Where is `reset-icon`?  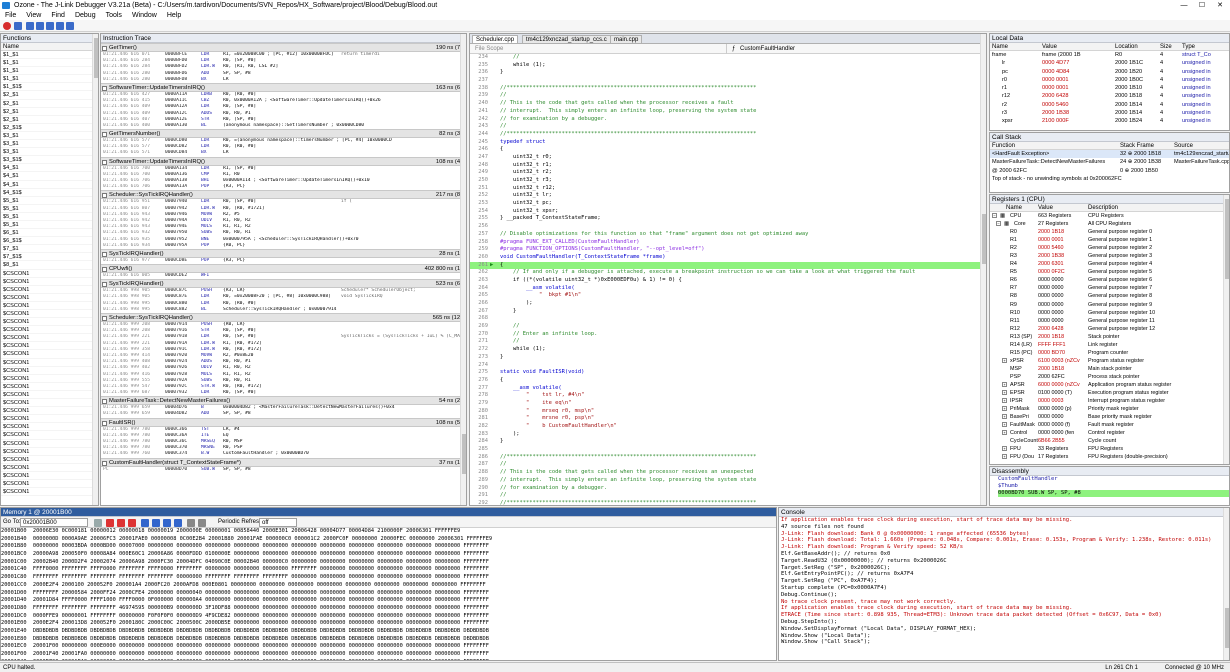
reset-icon is located at coordinates (18, 26).